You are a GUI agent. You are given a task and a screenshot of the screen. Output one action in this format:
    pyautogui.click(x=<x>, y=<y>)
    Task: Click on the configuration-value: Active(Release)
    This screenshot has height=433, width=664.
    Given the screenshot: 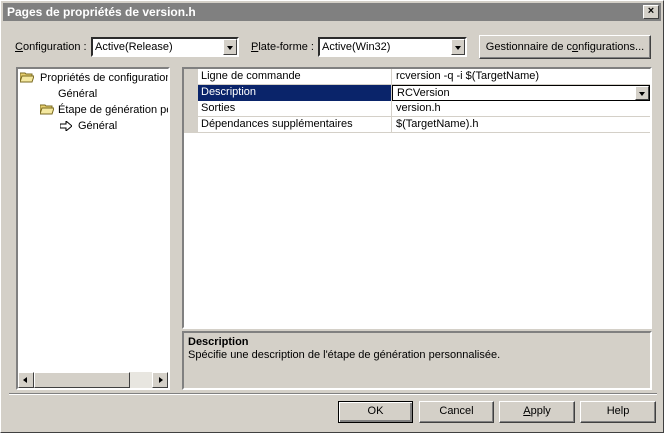 What is the action you would take?
    pyautogui.click(x=134, y=47)
    